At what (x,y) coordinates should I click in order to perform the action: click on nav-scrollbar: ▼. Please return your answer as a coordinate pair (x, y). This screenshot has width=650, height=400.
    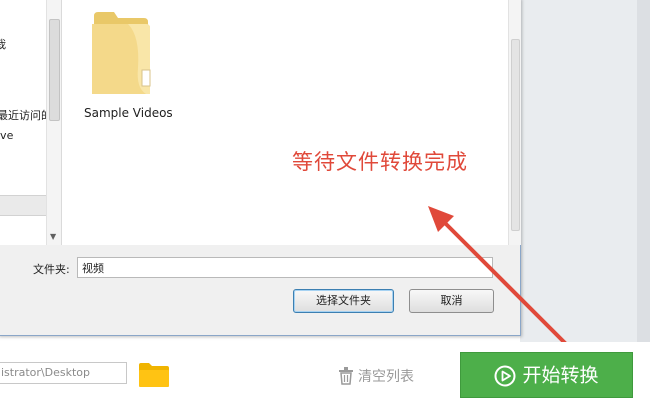
    Looking at the image, I should click on (53, 122).